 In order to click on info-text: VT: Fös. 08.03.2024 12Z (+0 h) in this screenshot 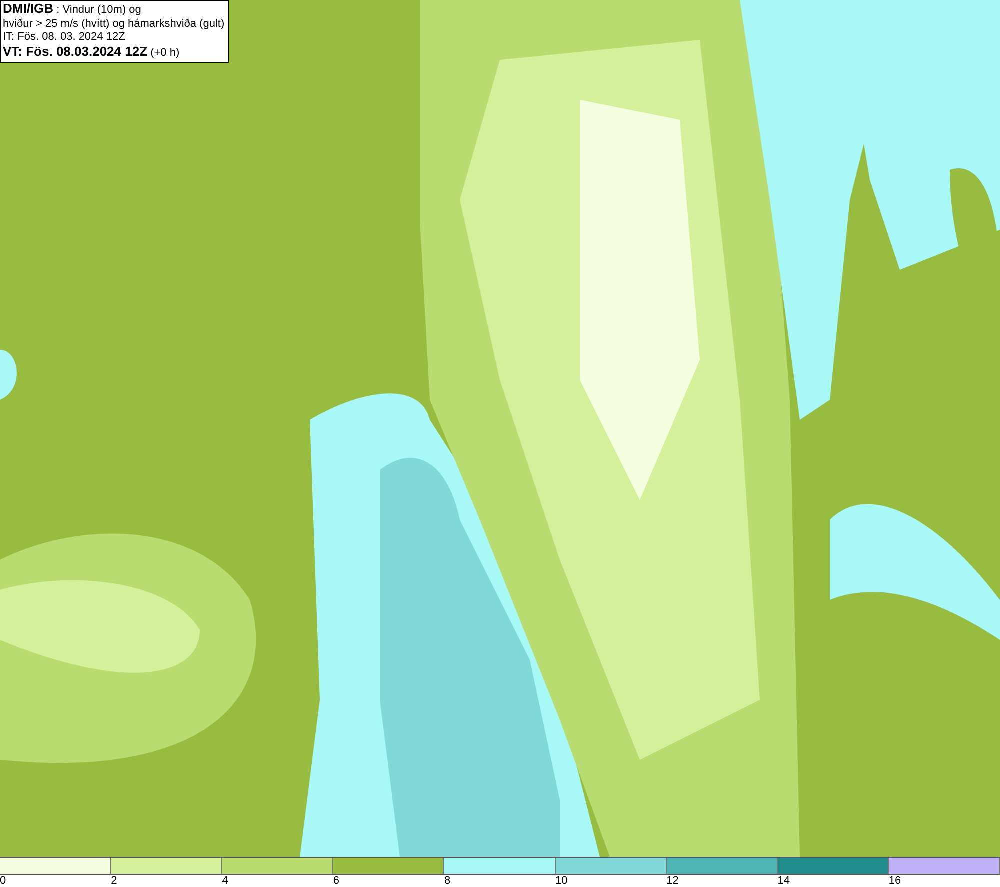, I will do `click(92, 52)`.